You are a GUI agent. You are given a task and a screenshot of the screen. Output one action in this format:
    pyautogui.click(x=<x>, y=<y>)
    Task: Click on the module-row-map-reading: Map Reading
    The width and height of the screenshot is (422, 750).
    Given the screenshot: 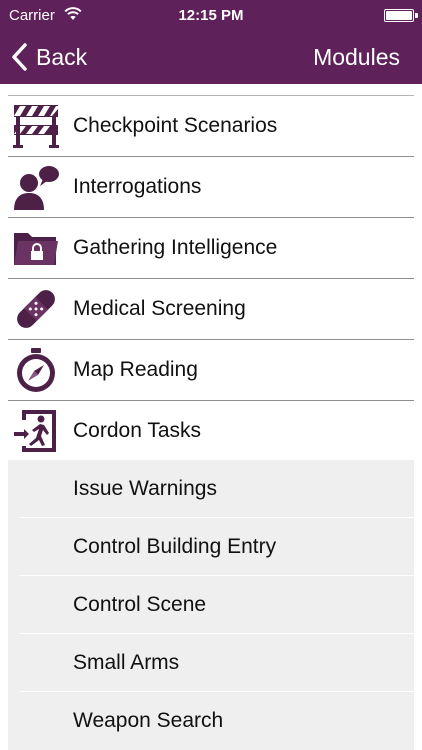 What is the action you would take?
    pyautogui.click(x=211, y=370)
    